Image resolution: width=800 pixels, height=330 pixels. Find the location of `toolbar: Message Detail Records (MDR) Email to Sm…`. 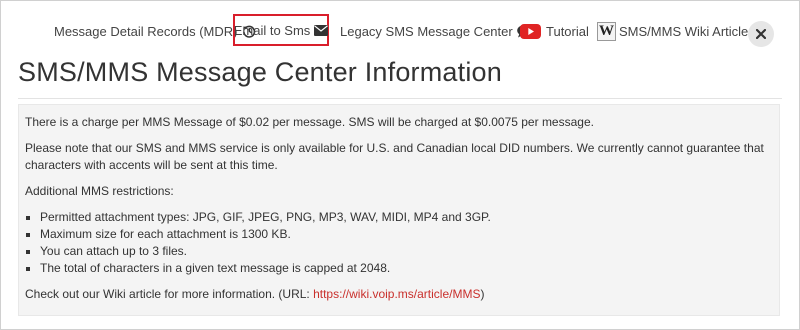

toolbar: Message Detail Records (MDR) Email to Sm… is located at coordinates (400, 30).